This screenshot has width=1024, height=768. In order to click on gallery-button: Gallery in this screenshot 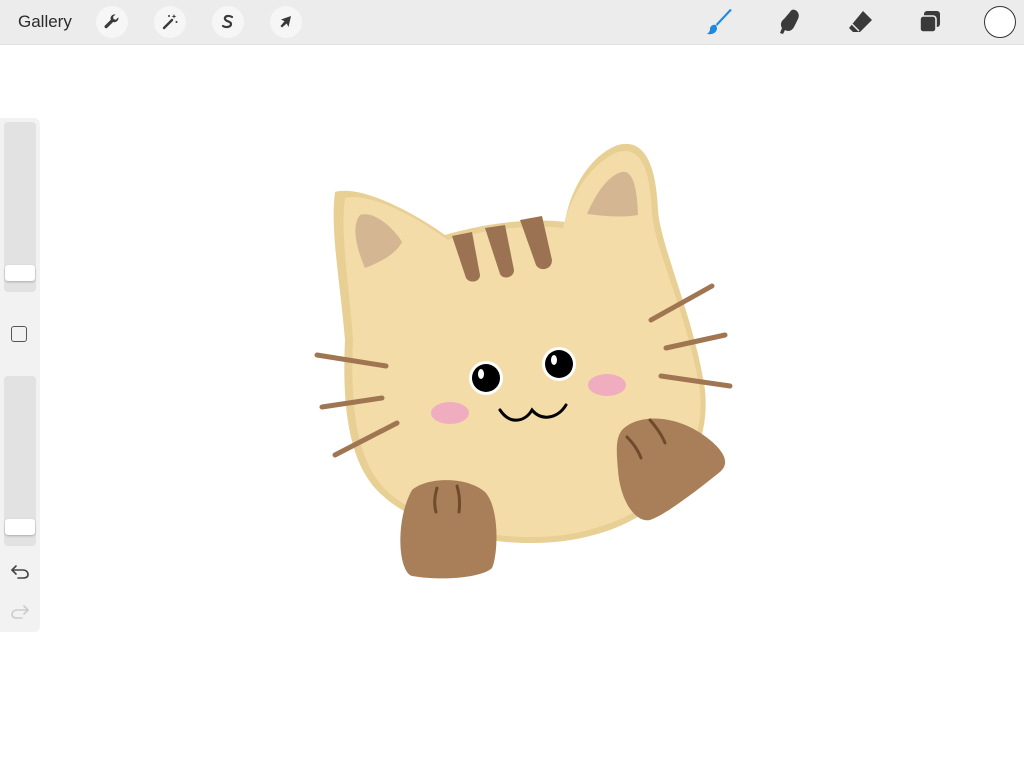, I will do `click(45, 22)`.